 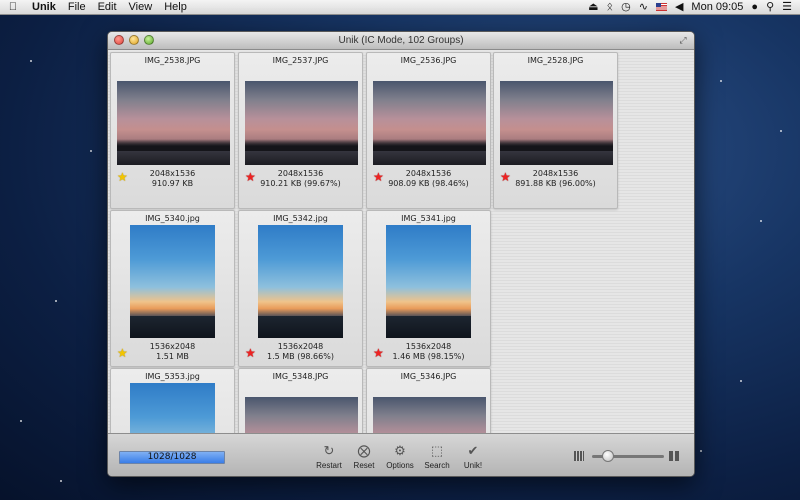 What do you see at coordinates (679, 7) in the screenshot?
I see `volume-icon: ◀` at bounding box center [679, 7].